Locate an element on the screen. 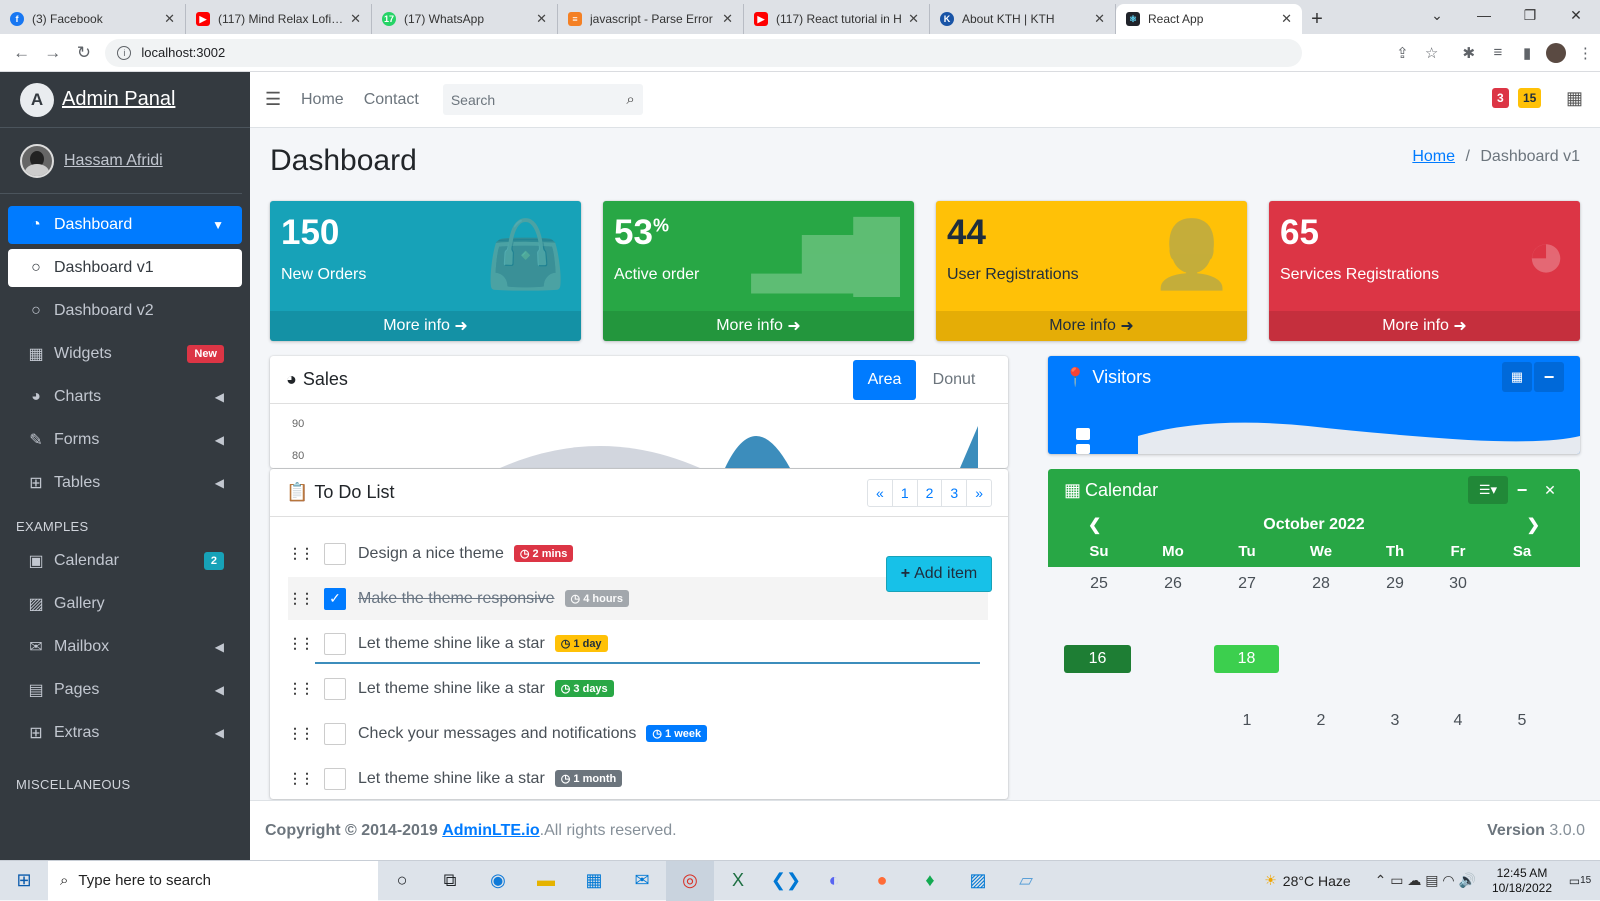 The width and height of the screenshot is (1600, 901). sidebar-item-gallery: ▨ Gallery is located at coordinates (125, 604).